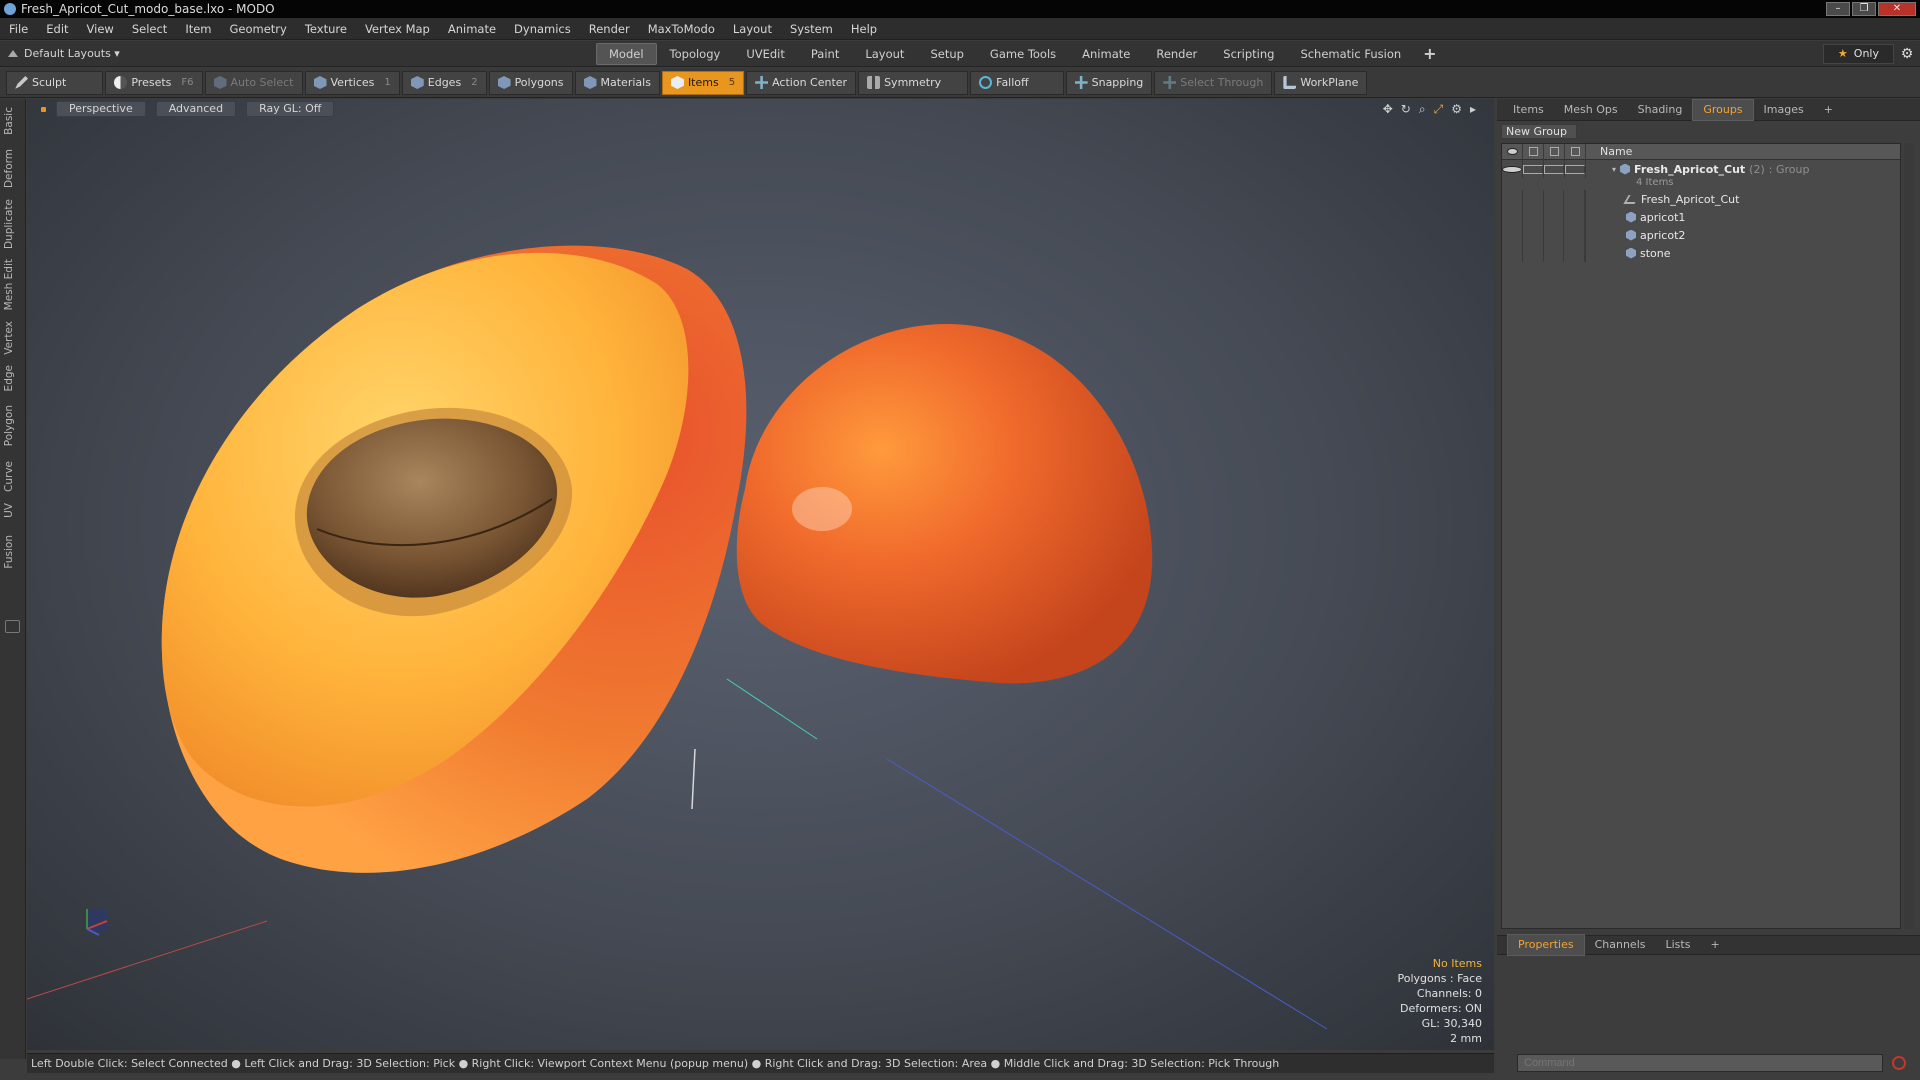 The height and width of the screenshot is (1080, 1920). Describe the element at coordinates (913, 82) in the screenshot. I see `symmetry-button: Symmetry` at that location.